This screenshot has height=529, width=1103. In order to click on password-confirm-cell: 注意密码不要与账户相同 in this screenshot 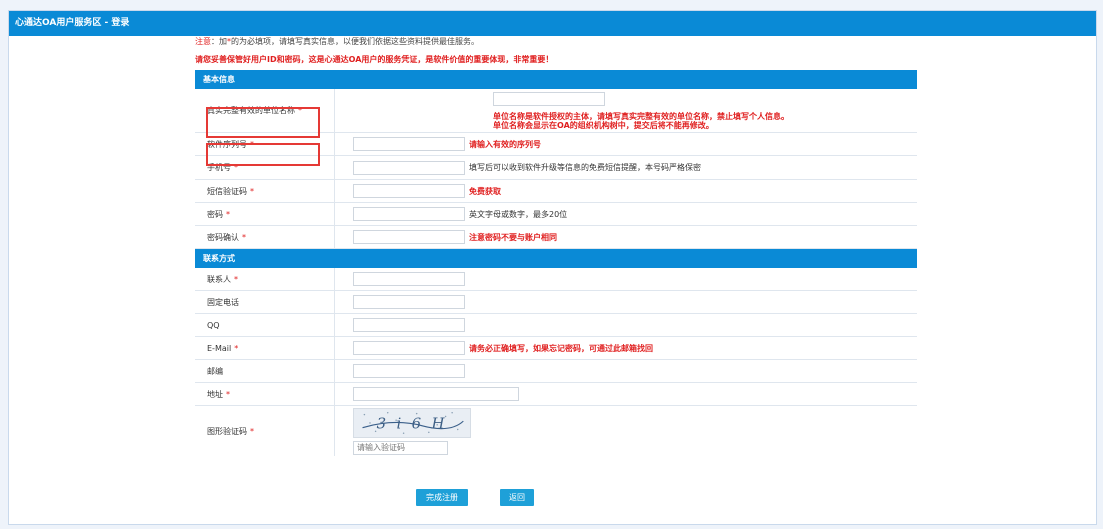, I will do `click(626, 237)`.